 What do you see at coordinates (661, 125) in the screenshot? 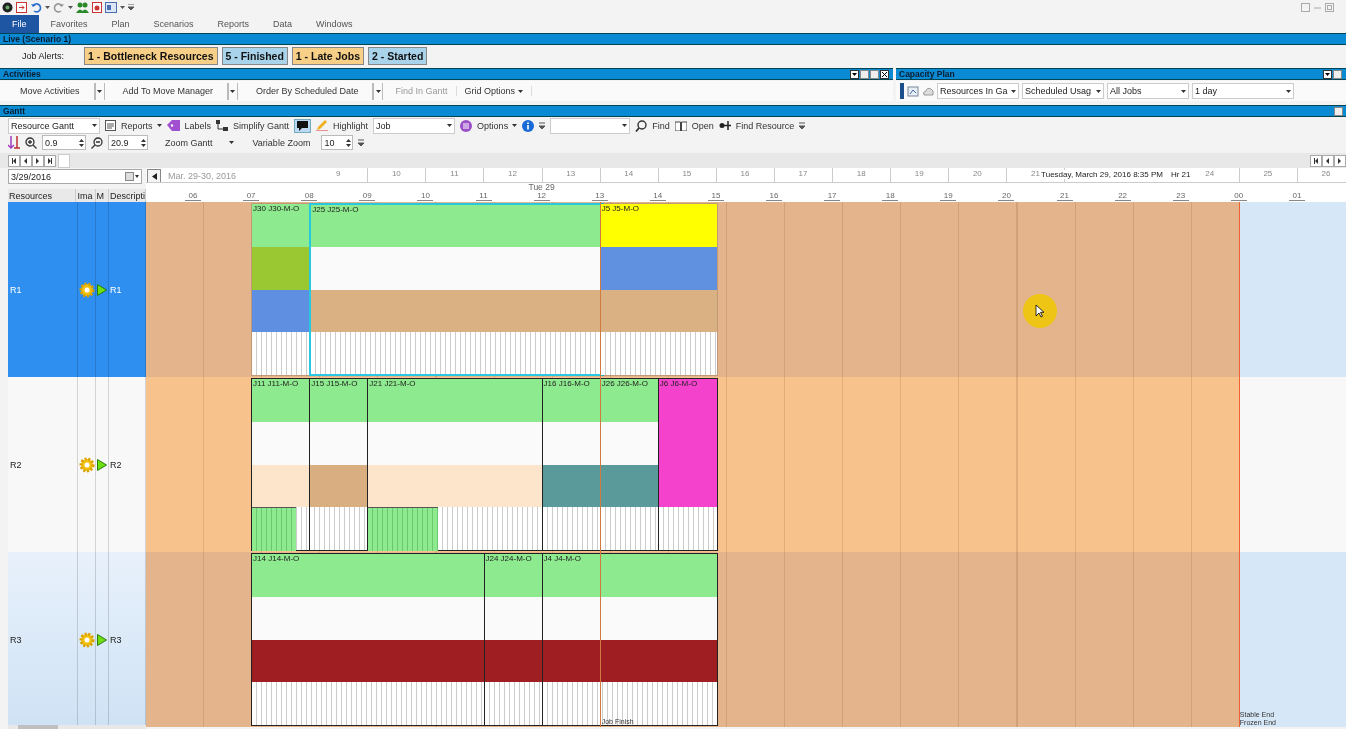
I see `find-button: Find` at bounding box center [661, 125].